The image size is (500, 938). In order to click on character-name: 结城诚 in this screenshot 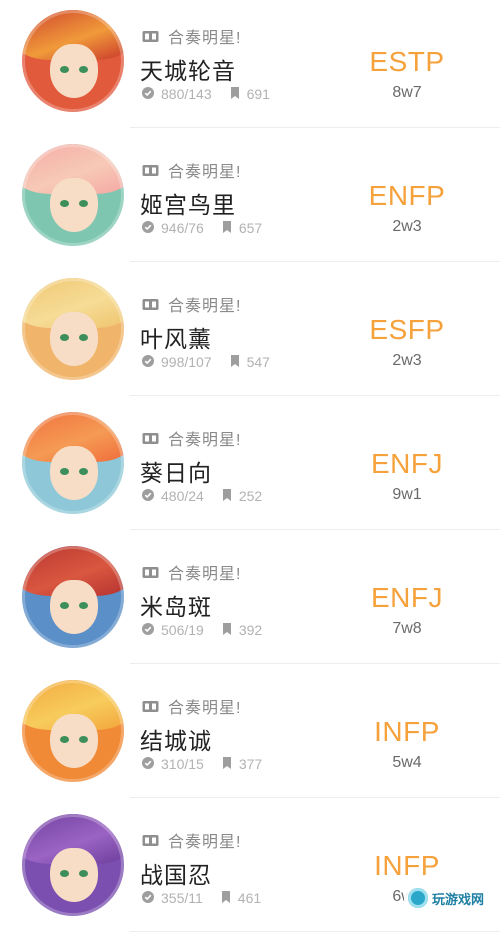, I will do `click(176, 739)`.